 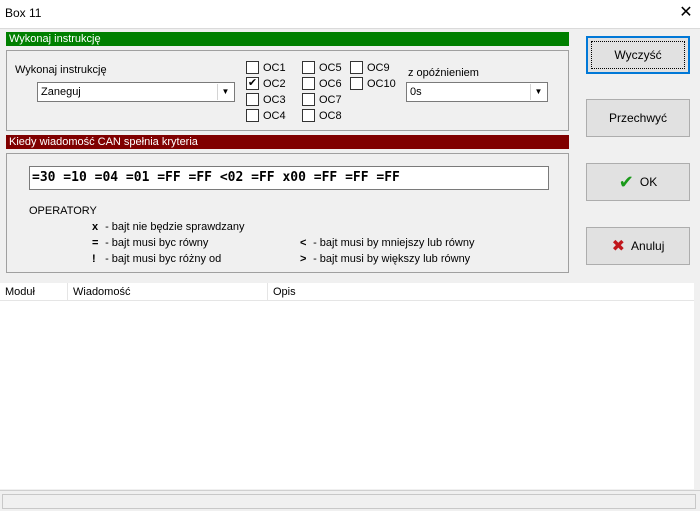 I want to click on column-header-module: Moduł, so click(x=34, y=292).